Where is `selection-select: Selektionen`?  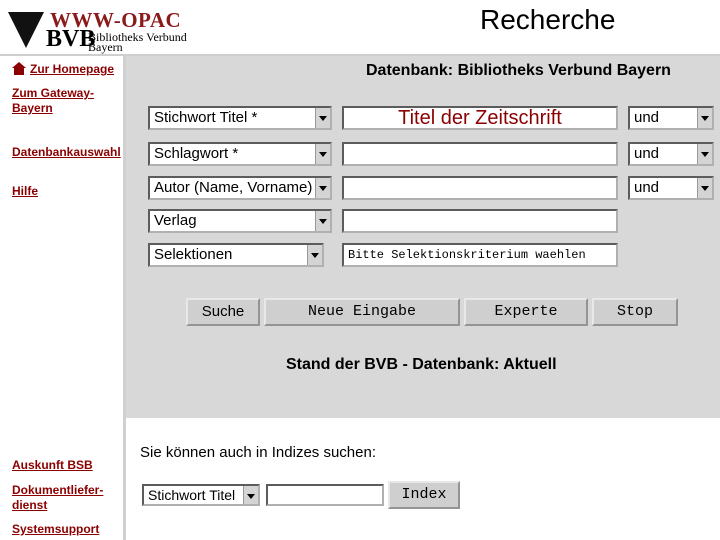
selection-select: Selektionen is located at coordinates (236, 255).